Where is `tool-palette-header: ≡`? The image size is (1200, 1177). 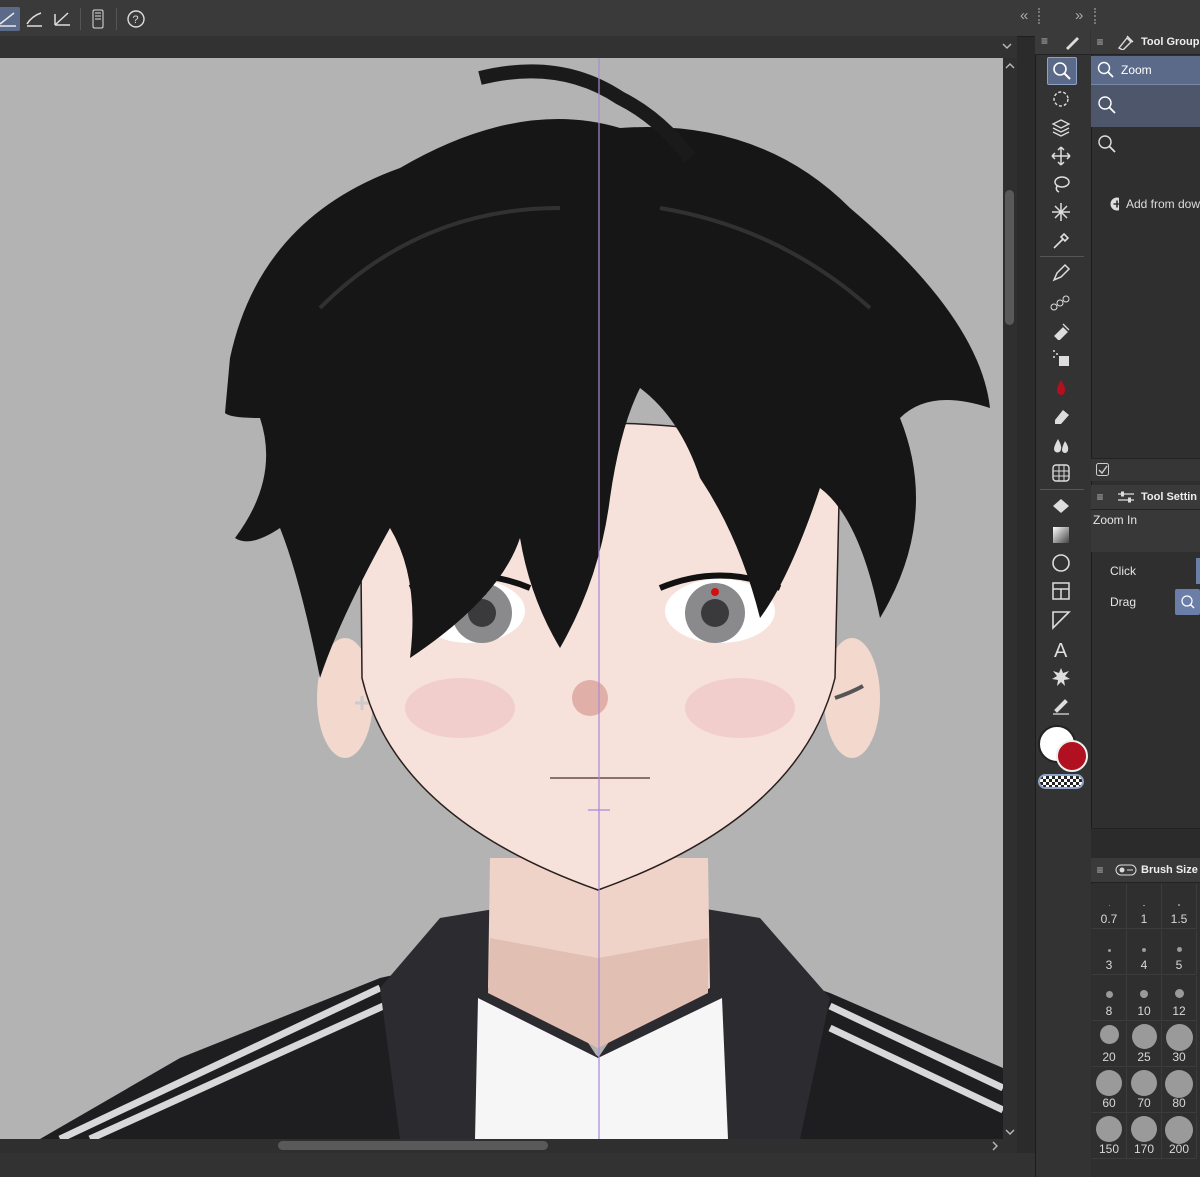
tool-palette-header: ≡ is located at coordinates (1062, 42).